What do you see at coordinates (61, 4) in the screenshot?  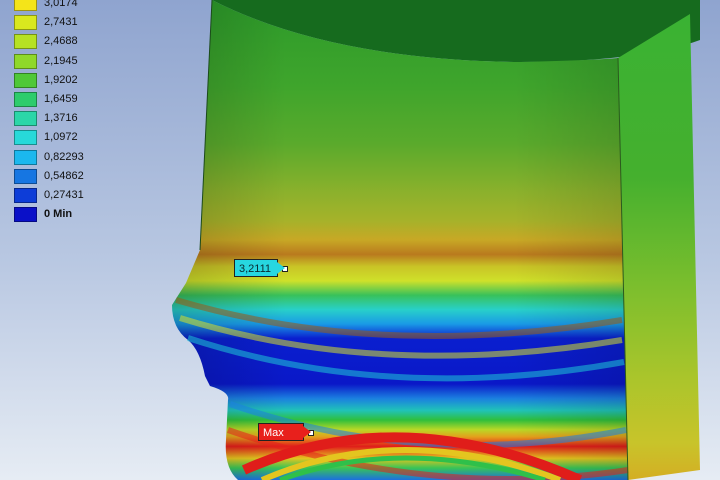 I see `legend-label: 3,0174` at bounding box center [61, 4].